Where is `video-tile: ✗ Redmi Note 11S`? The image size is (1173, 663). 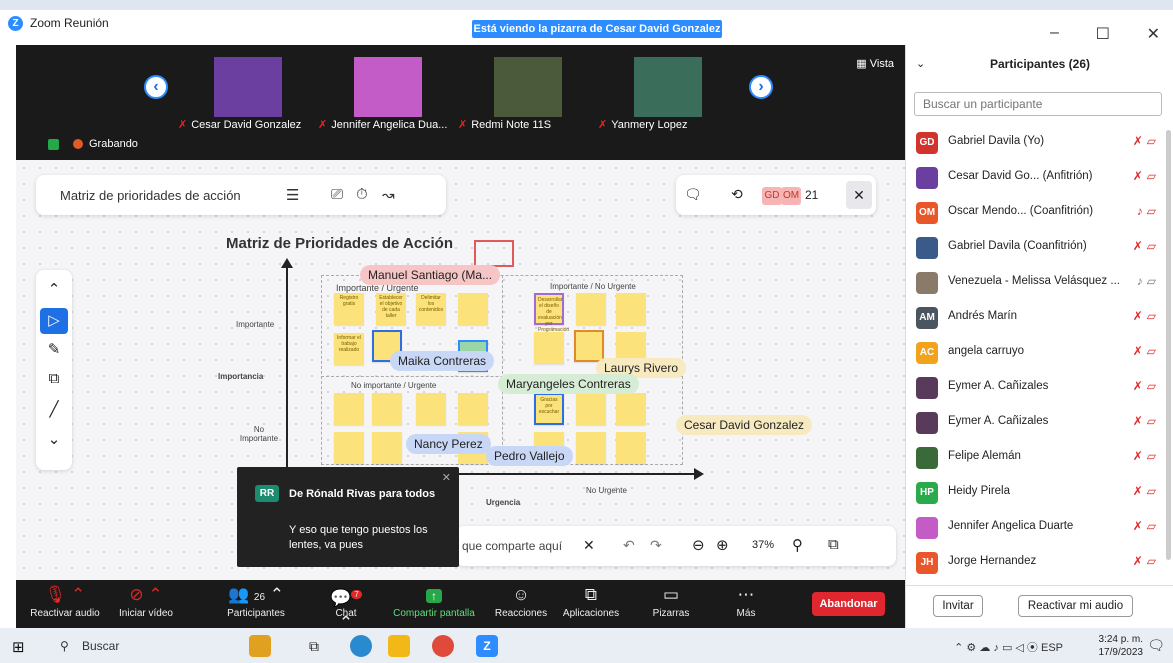 video-tile: ✗ Redmi Note 11S is located at coordinates (528, 94).